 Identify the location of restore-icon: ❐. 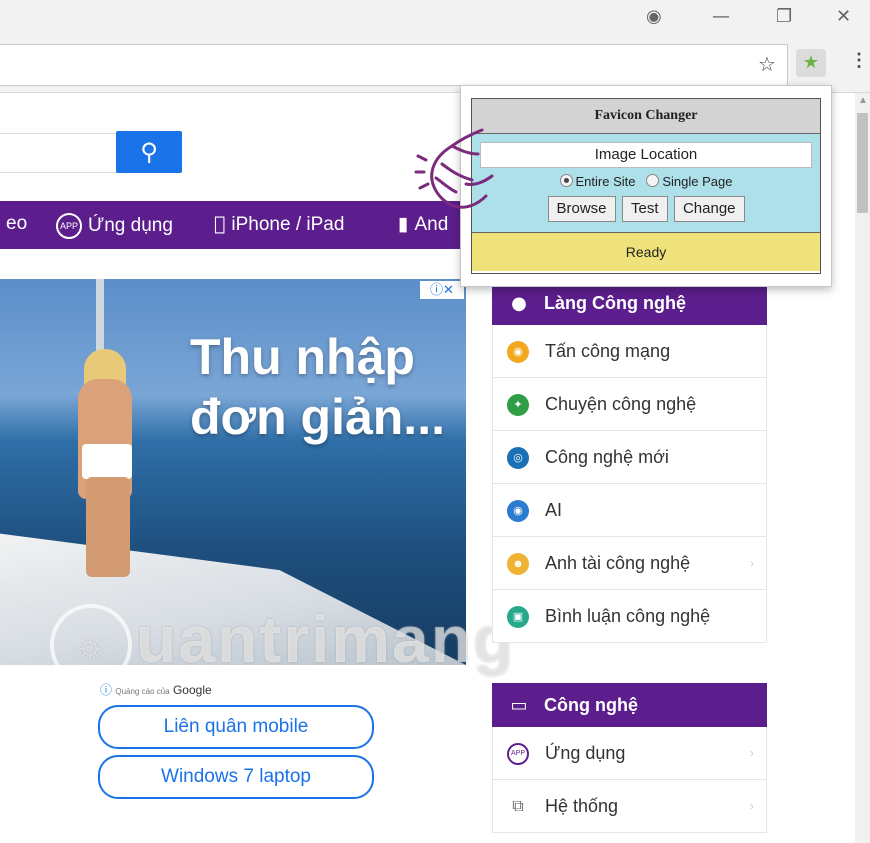
(784, 16).